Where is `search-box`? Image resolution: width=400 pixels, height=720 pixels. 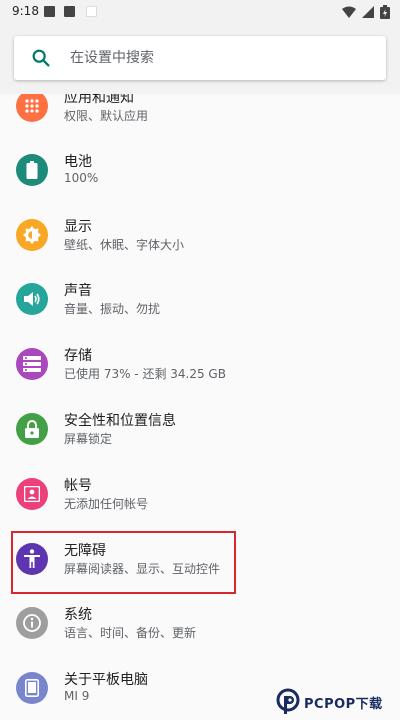
search-box is located at coordinates (200, 58).